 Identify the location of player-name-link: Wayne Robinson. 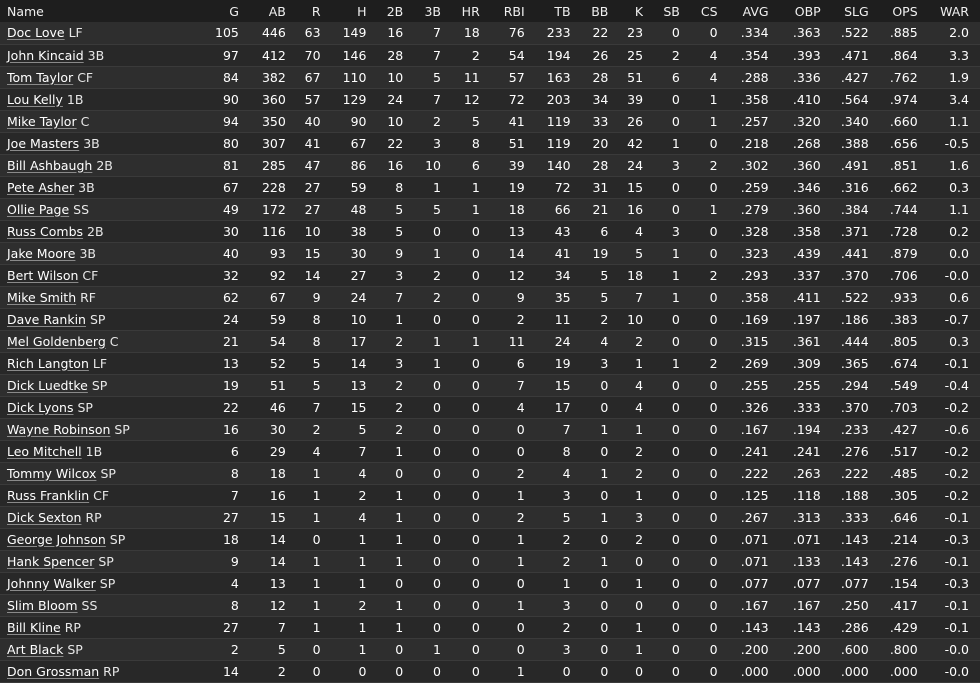
(58, 429).